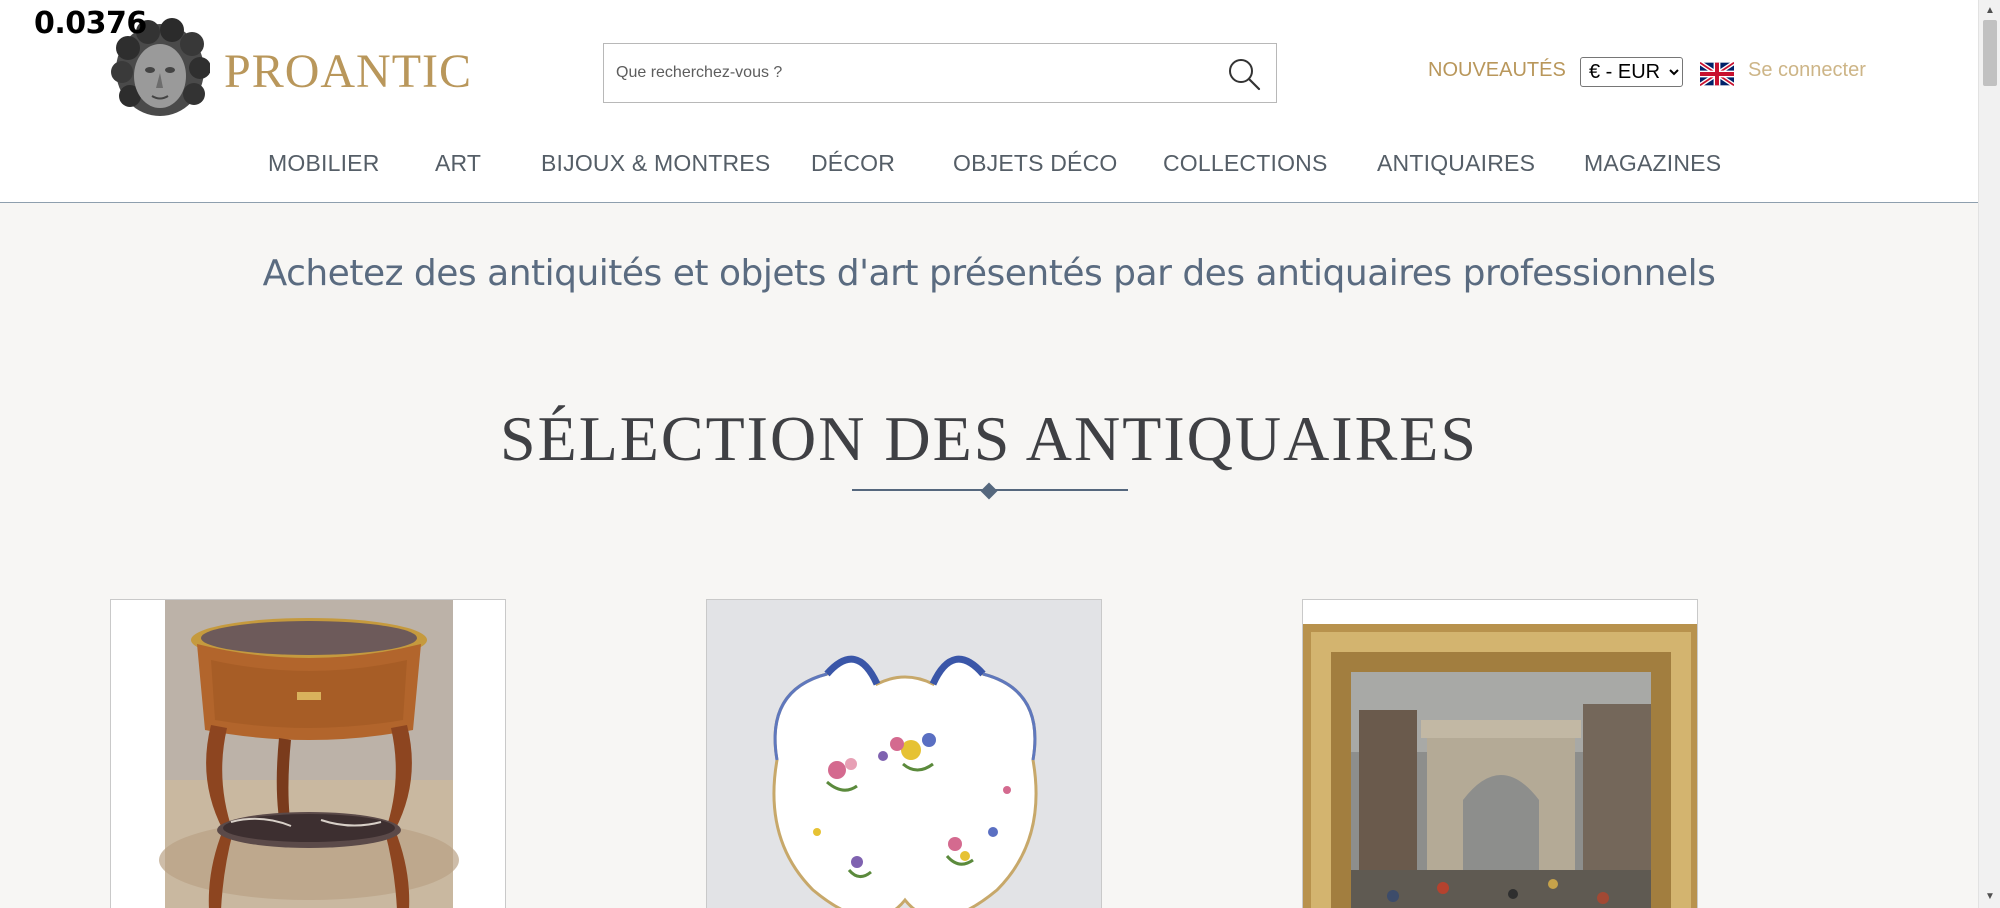 The height and width of the screenshot is (908, 2000). What do you see at coordinates (1807, 70) in the screenshot?
I see `login-link: Se connecter` at bounding box center [1807, 70].